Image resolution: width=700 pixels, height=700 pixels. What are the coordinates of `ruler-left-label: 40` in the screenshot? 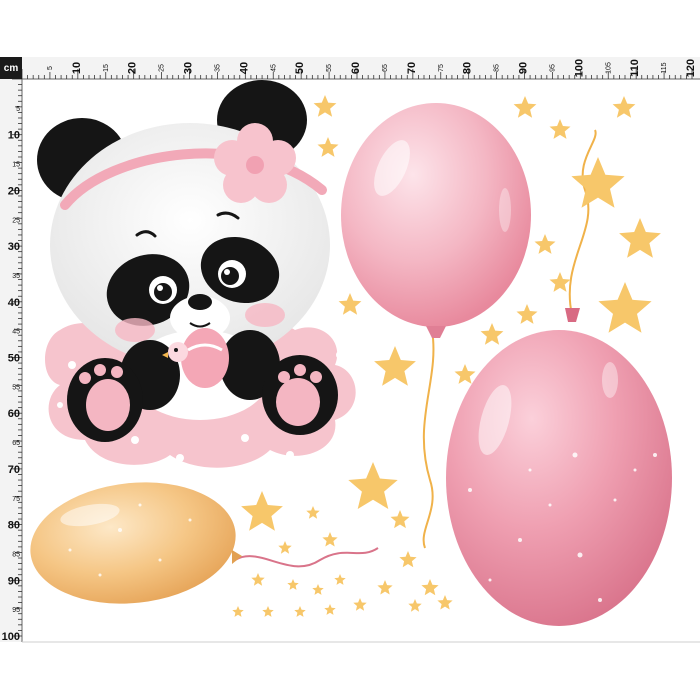 It's located at (14, 303).